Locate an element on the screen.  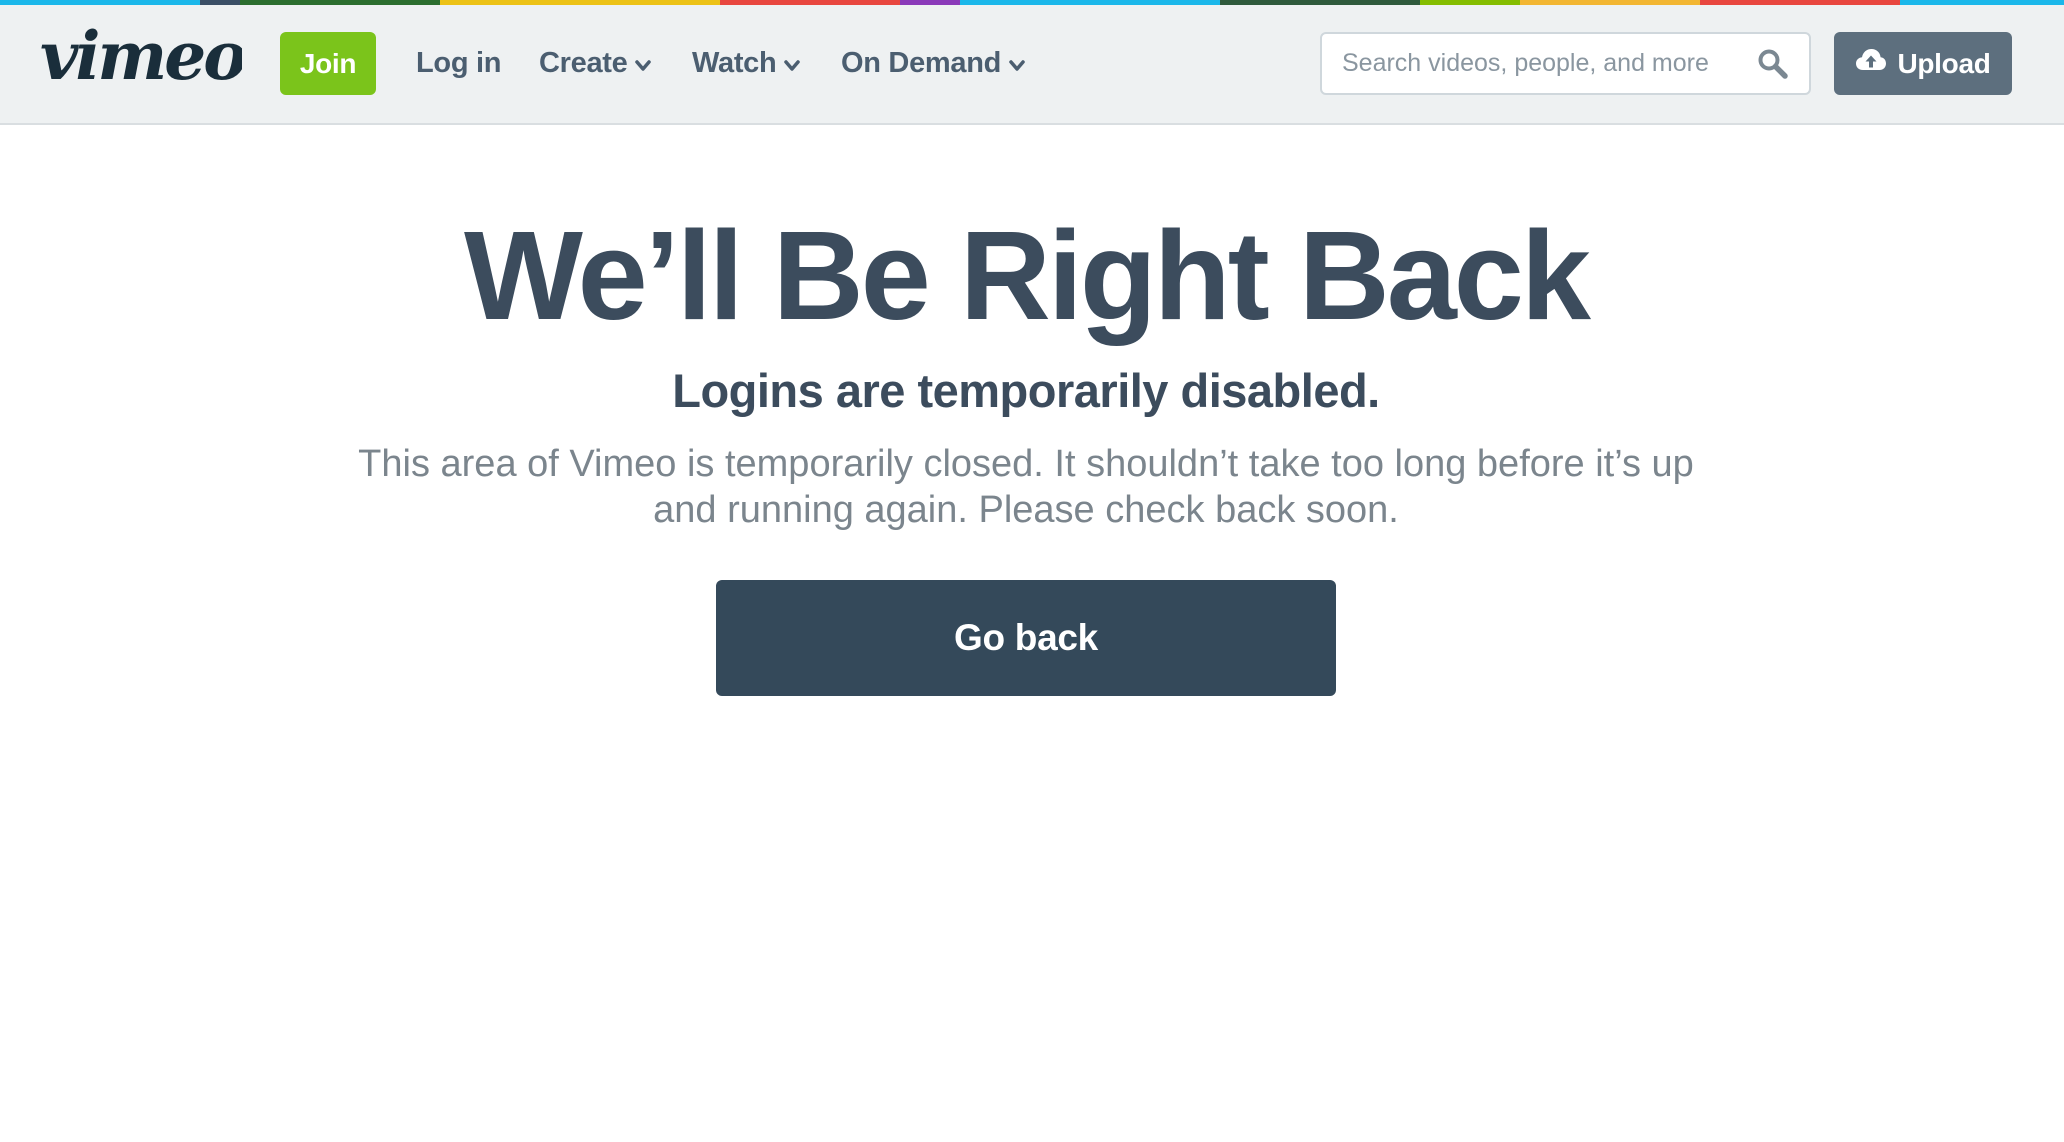
join-button: Join is located at coordinates (328, 63).